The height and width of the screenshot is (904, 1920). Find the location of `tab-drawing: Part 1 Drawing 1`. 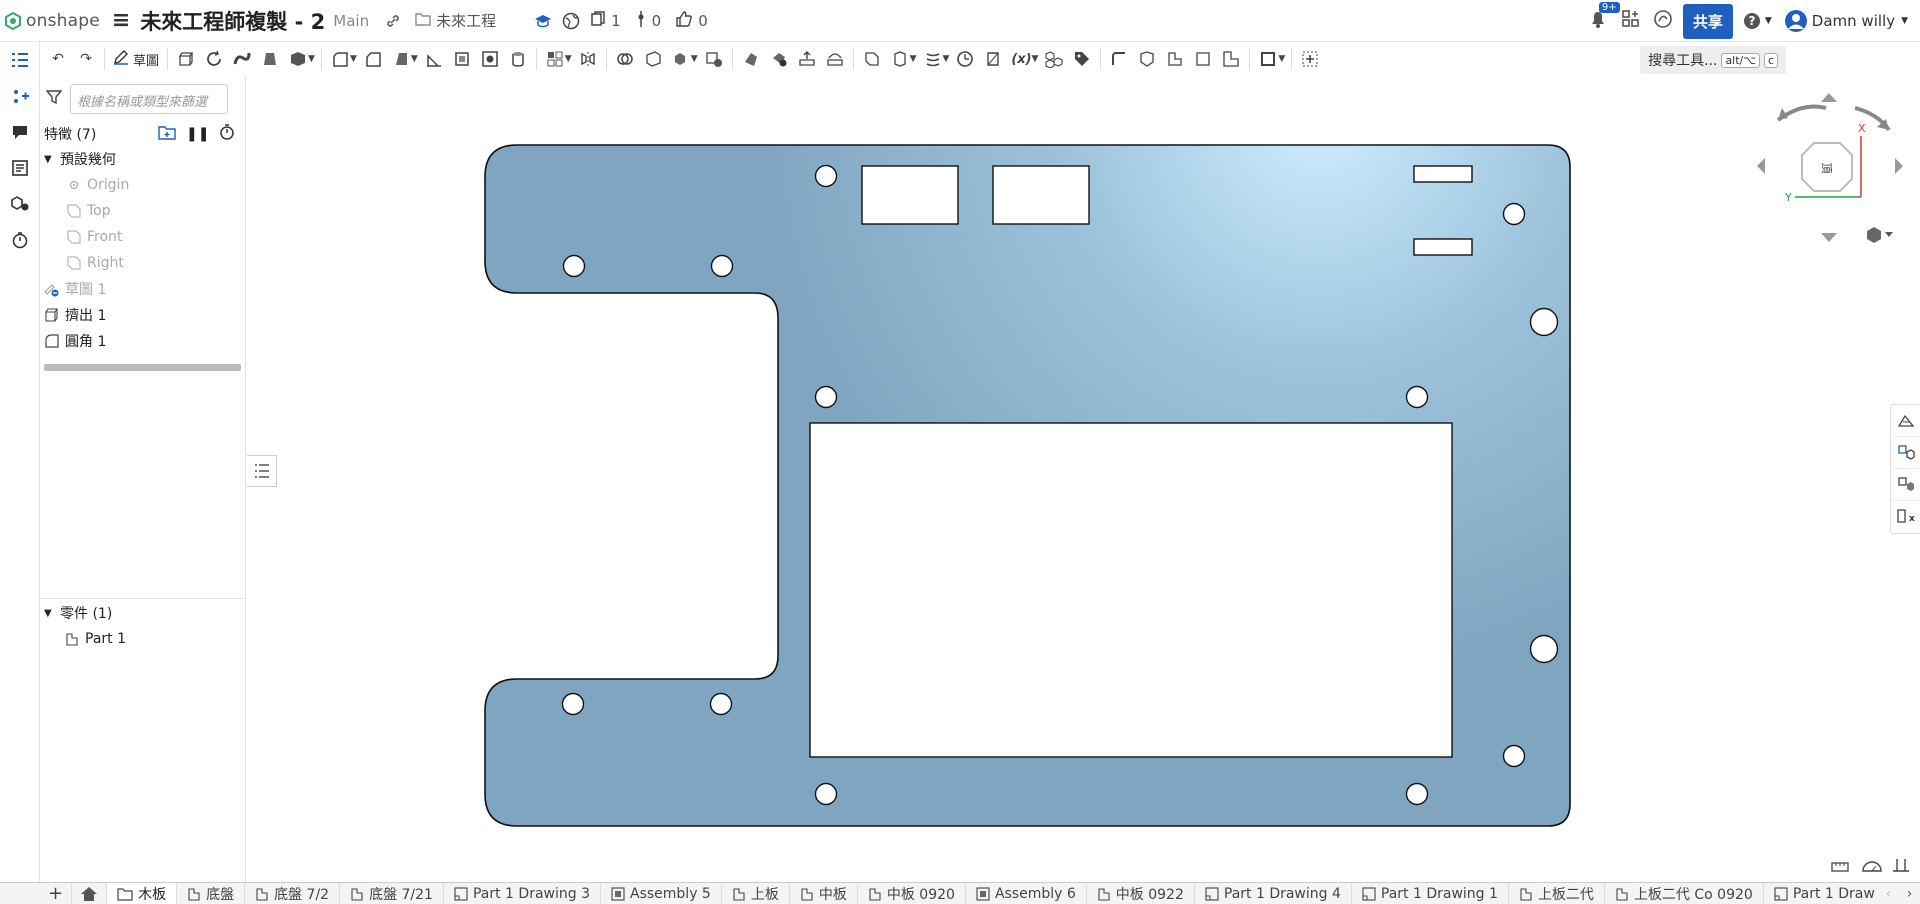

tab-drawing: Part 1 Drawing 1 is located at coordinates (1430, 893).